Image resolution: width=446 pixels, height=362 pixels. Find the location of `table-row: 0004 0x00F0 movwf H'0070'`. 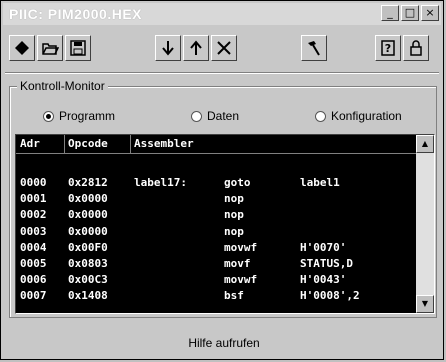

table-row: 0004 0x00F0 movwf H'0070' is located at coordinates (216, 248).